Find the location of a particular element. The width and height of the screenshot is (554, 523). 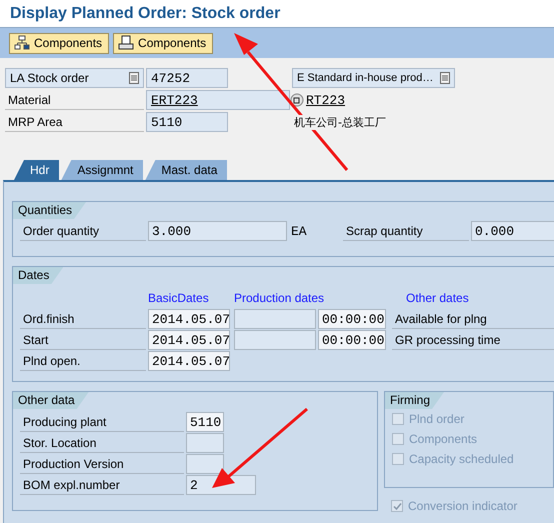

column-heading: Other dates is located at coordinates (438, 298).